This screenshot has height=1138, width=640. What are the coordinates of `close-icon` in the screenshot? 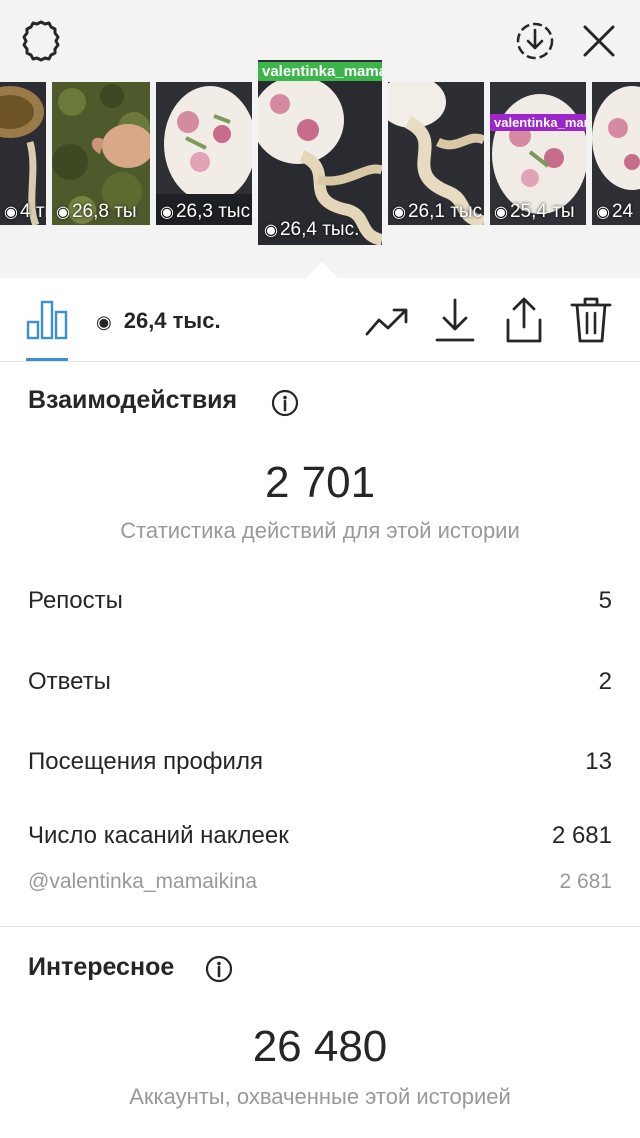 It's located at (599, 41).